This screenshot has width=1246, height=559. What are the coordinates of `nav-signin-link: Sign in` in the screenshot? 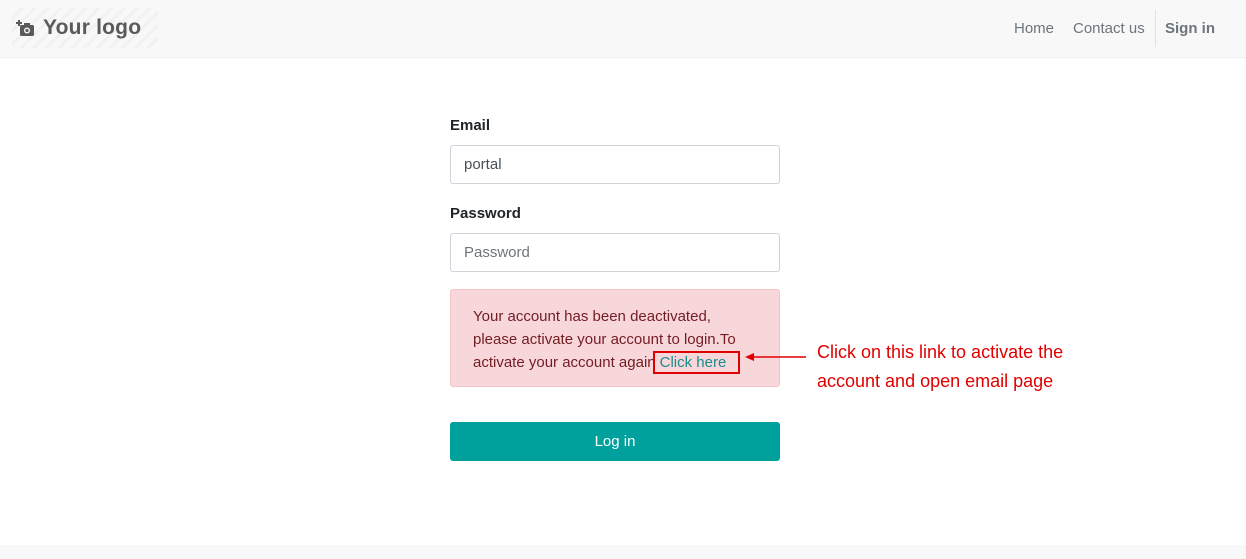 It's located at (1190, 28).